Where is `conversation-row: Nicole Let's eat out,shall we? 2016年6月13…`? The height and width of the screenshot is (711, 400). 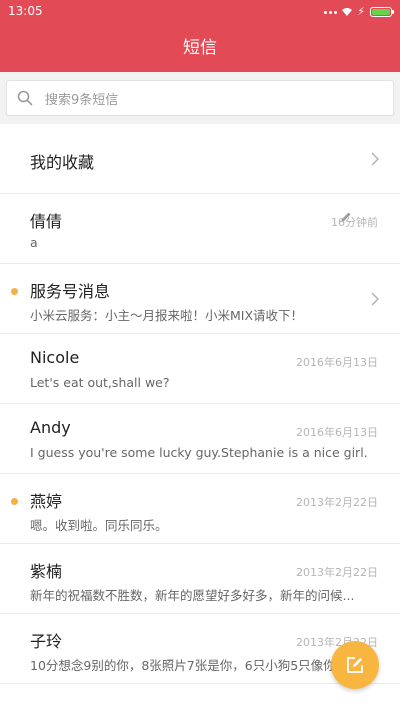 conversation-row: Nicole Let's eat out,shall we? 2016年6月13… is located at coordinates (200, 369).